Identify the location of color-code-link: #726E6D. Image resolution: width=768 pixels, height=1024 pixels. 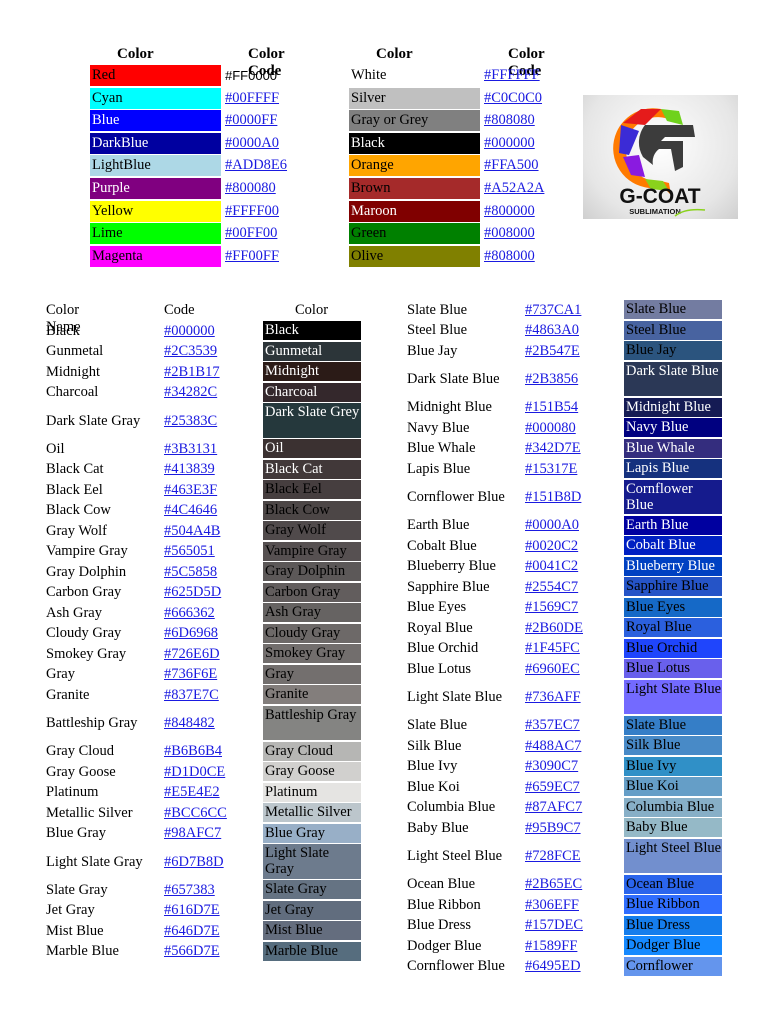
(192, 654).